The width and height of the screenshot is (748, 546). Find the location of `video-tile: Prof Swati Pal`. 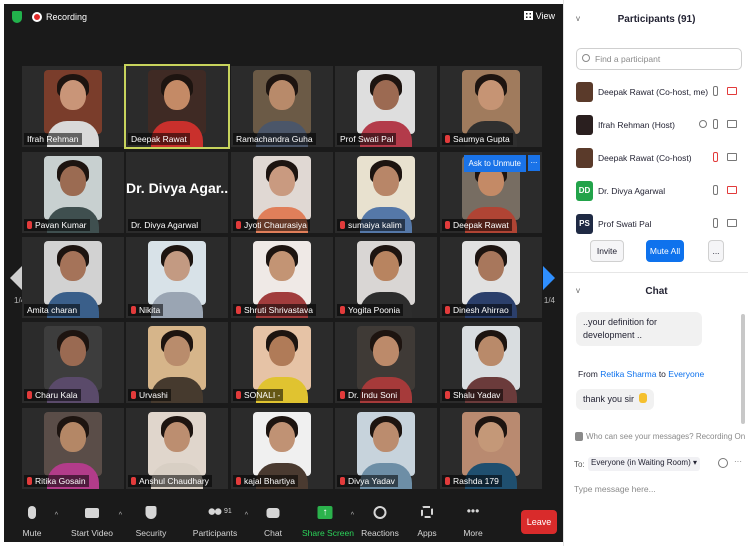

video-tile: Prof Swati Pal is located at coordinates (386, 106).